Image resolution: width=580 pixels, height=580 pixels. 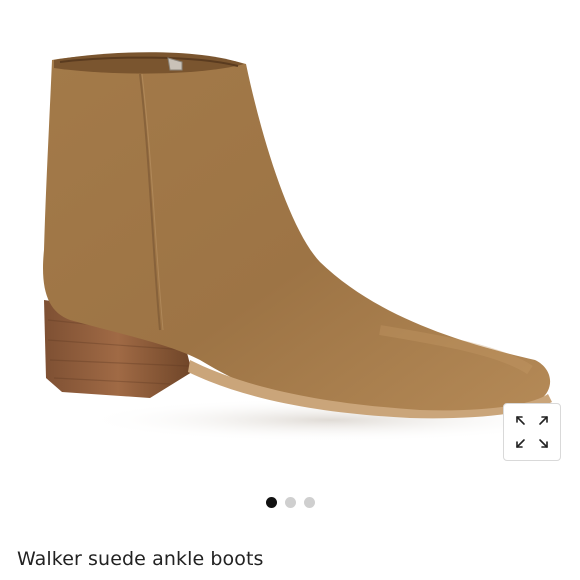 I want to click on product-title: Walker suede ankle boots, so click(x=140, y=559).